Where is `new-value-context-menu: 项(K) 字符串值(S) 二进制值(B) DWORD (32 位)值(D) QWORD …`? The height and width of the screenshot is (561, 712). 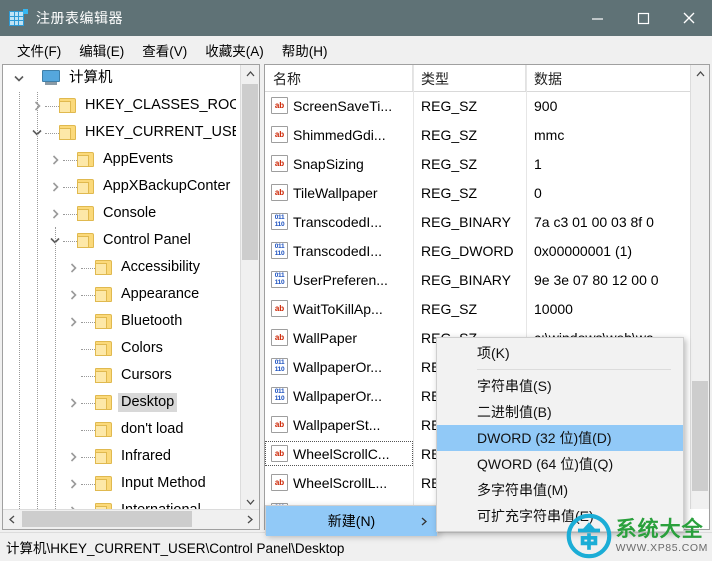
new-value-context-menu: 项(K) 字符串值(S) 二进制值(B) DWORD (32 位)值(D) QWORD … is located at coordinates (560, 434).